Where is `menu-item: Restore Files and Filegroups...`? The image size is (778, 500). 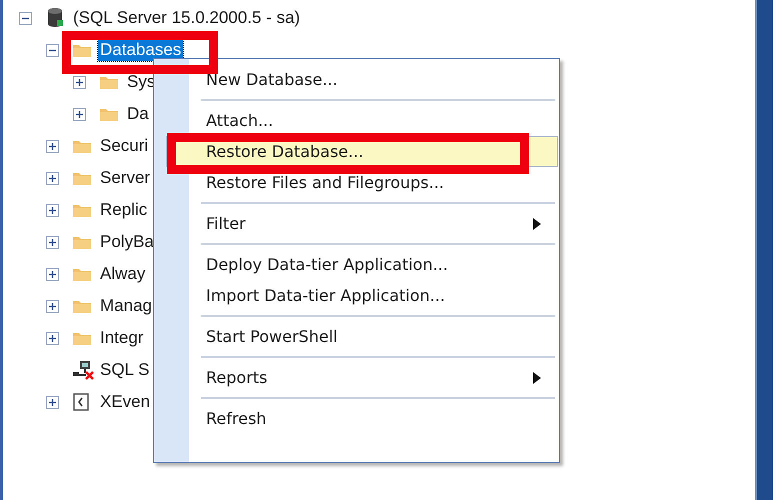 menu-item: Restore Files and Filegroups... is located at coordinates (356, 182).